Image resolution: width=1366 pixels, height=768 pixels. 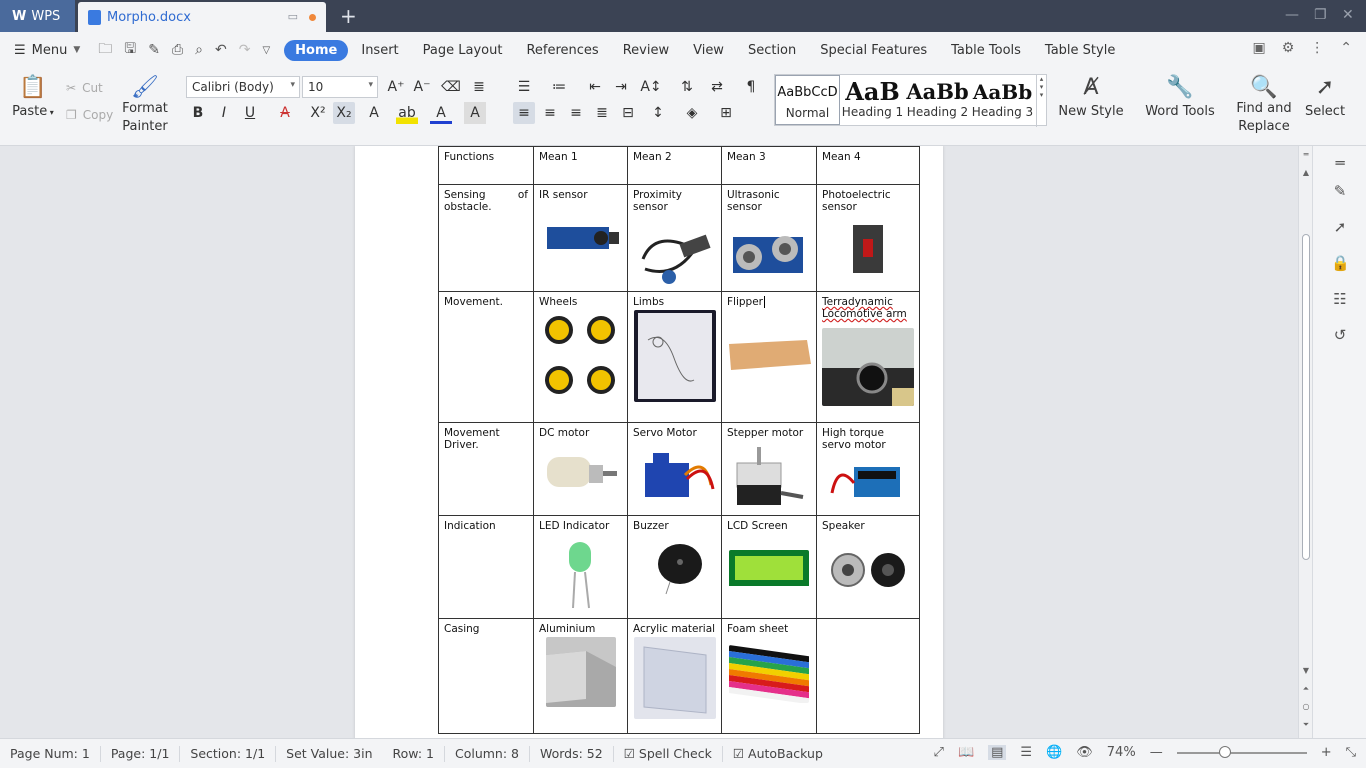 What do you see at coordinates (658, 113) in the screenshot?
I see `line-spacing-icon: ↕` at bounding box center [658, 113].